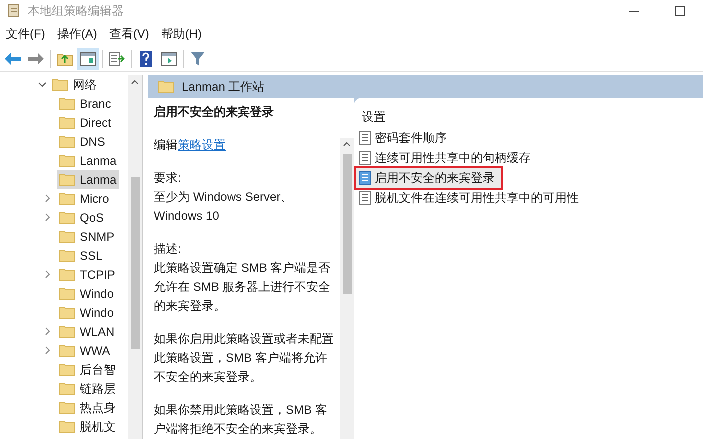  What do you see at coordinates (168, 178) in the screenshot?
I see `requirements-label: 要求:` at bounding box center [168, 178].